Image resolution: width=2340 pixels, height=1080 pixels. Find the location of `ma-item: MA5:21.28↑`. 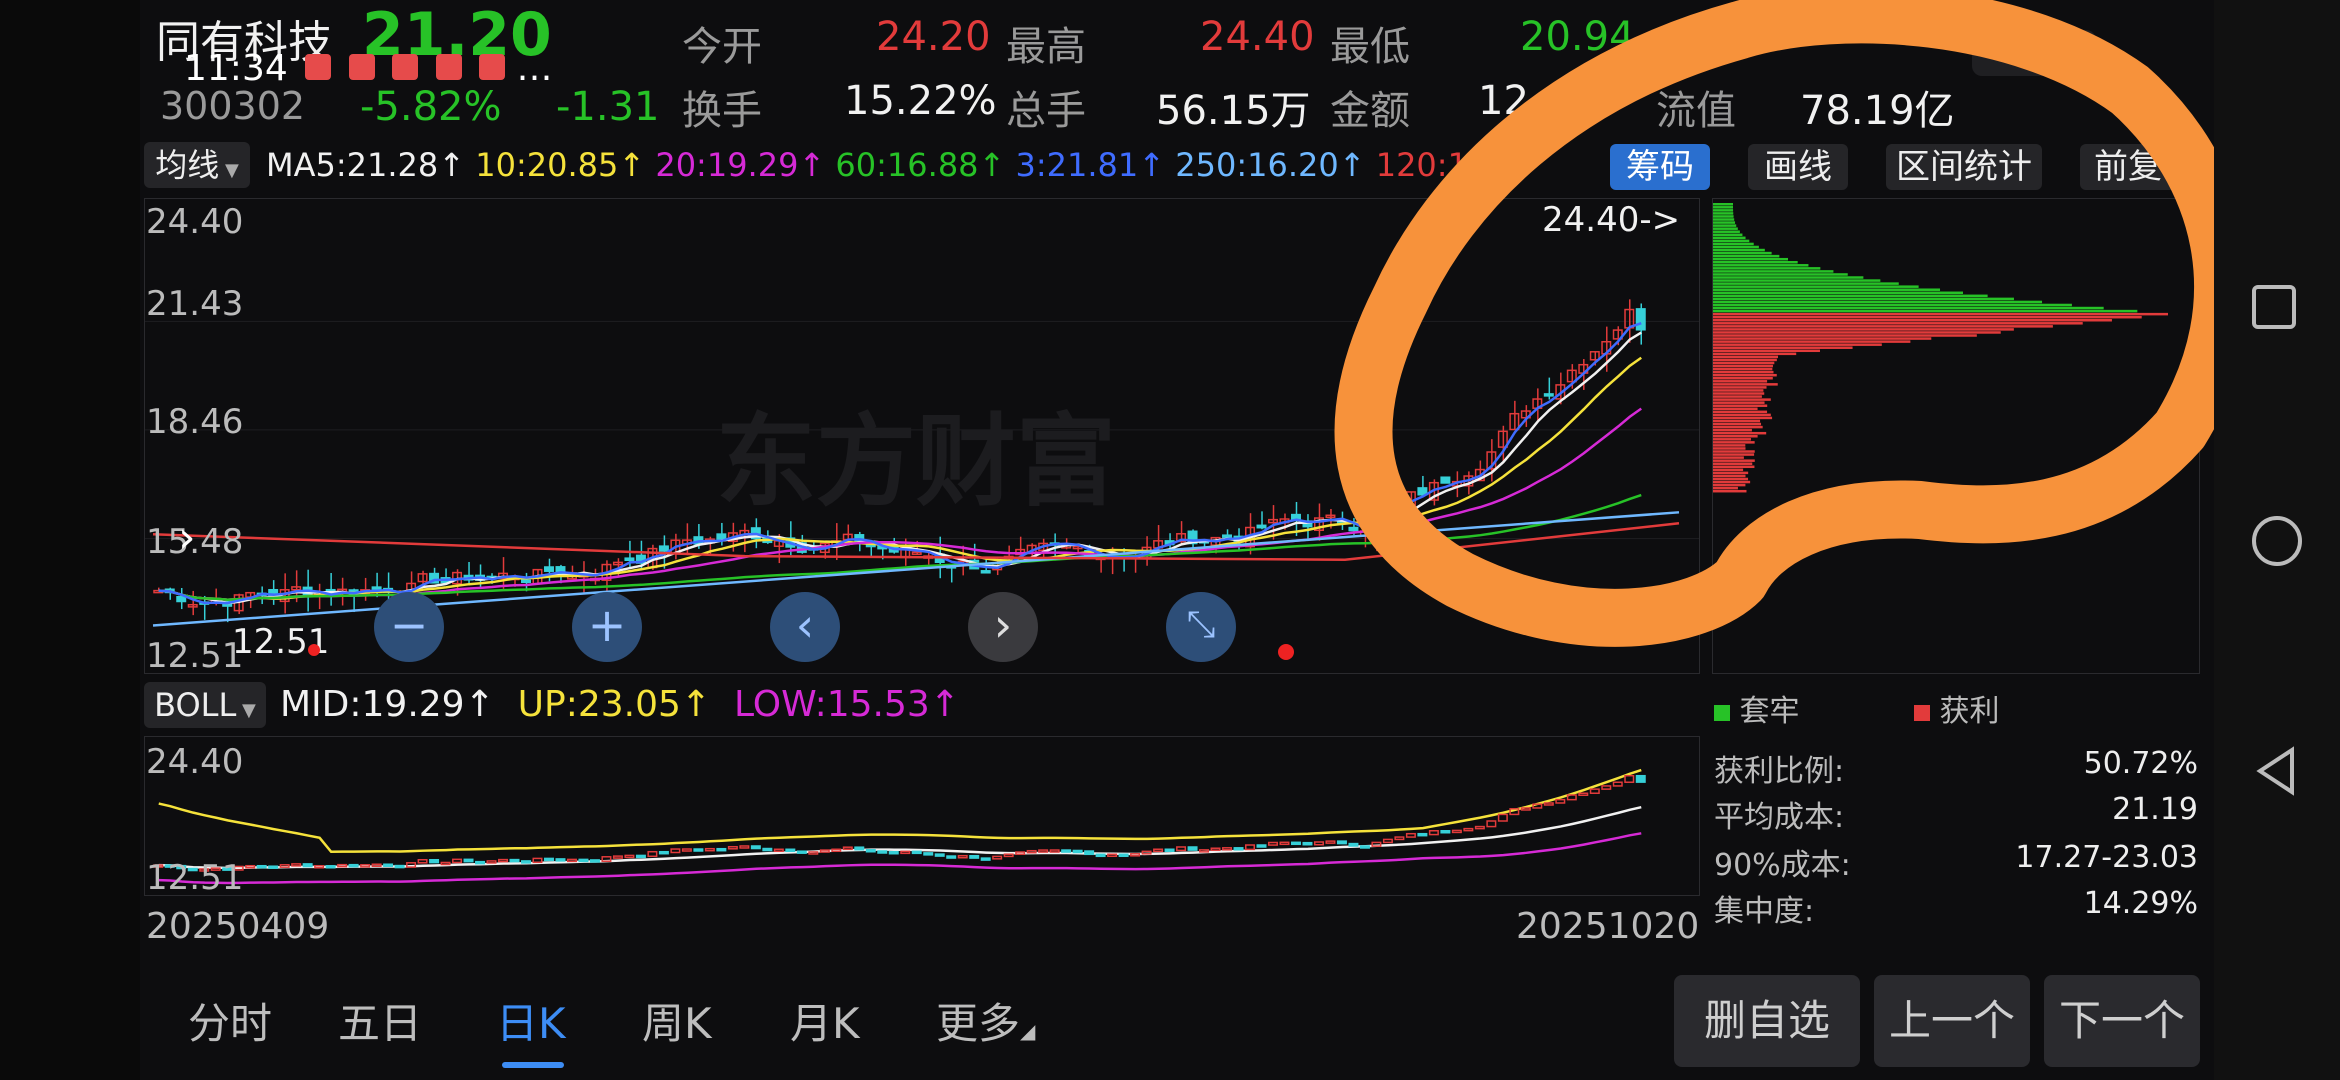

ma-item: MA5:21.28↑ is located at coordinates (366, 165).